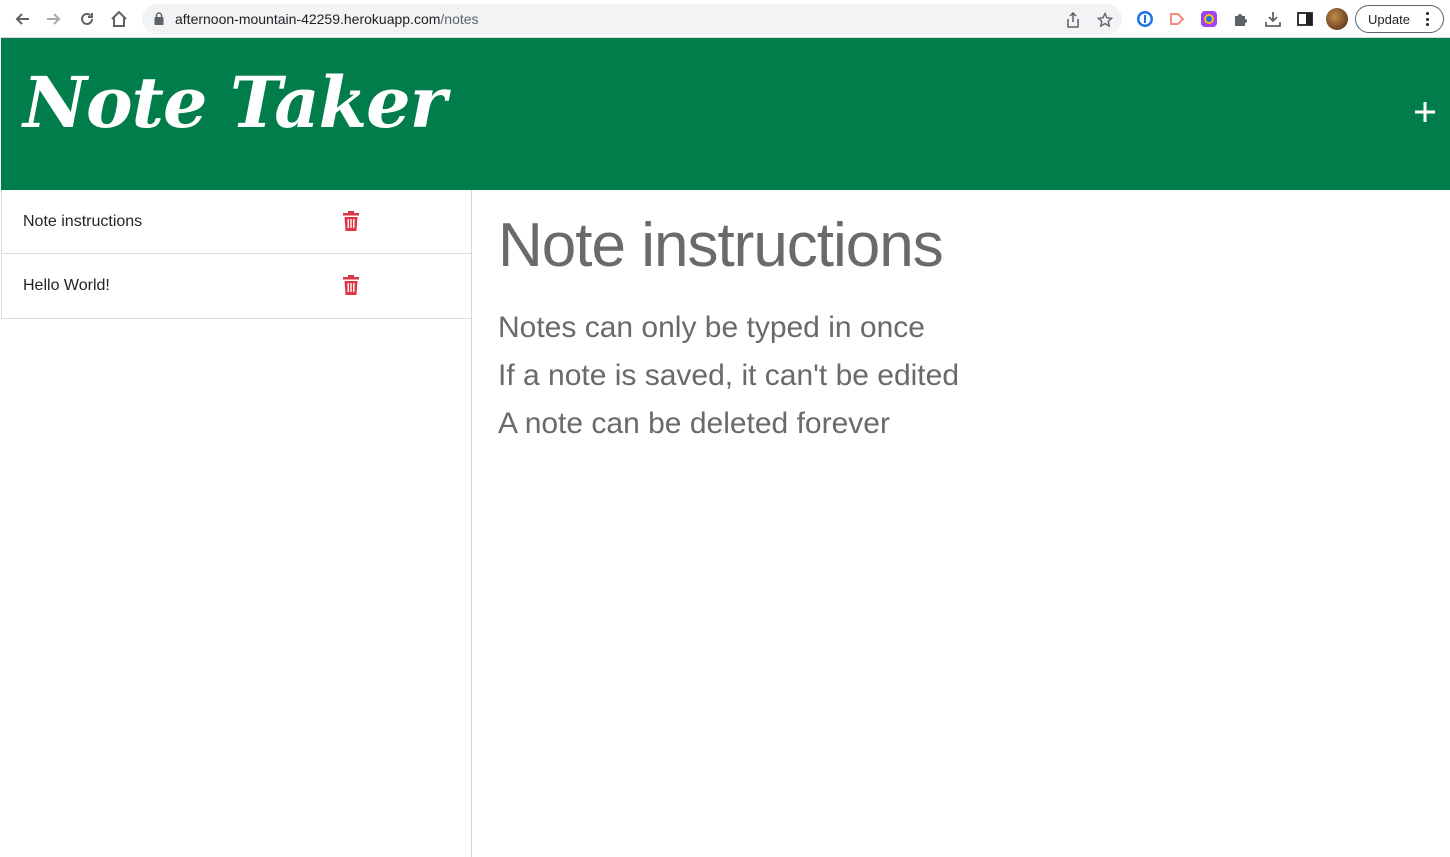  I want to click on video-extension-icon, so click(1177, 19).